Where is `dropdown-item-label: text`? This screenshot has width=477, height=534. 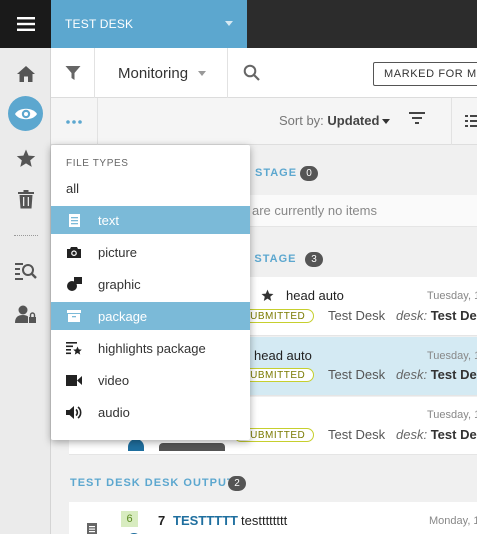
dropdown-item-label: text is located at coordinates (108, 220).